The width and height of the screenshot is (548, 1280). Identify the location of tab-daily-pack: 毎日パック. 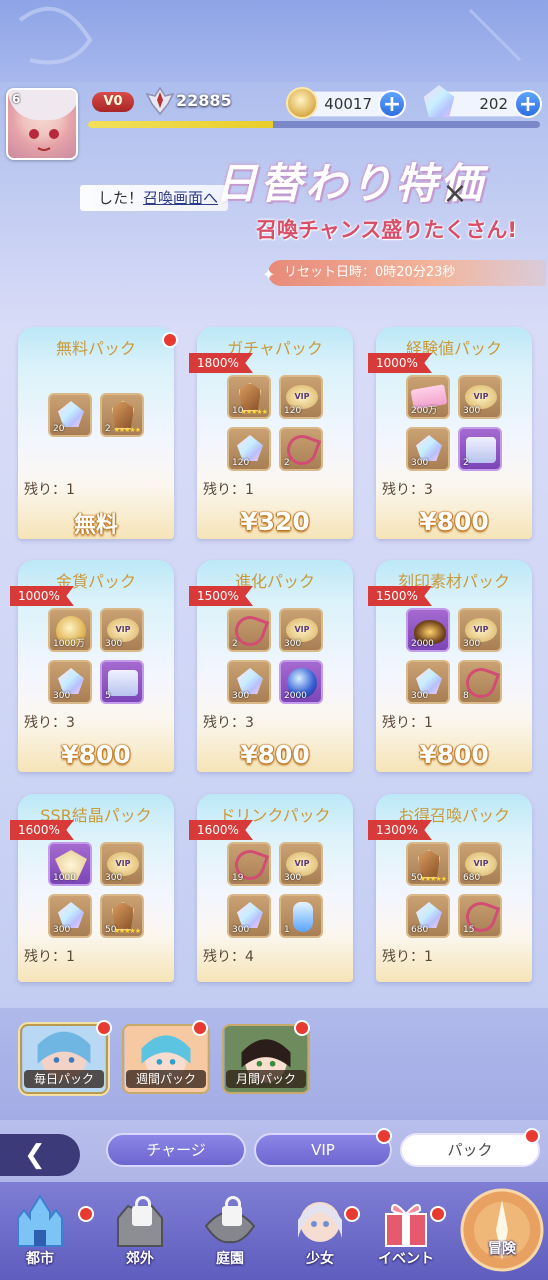
(64, 1059).